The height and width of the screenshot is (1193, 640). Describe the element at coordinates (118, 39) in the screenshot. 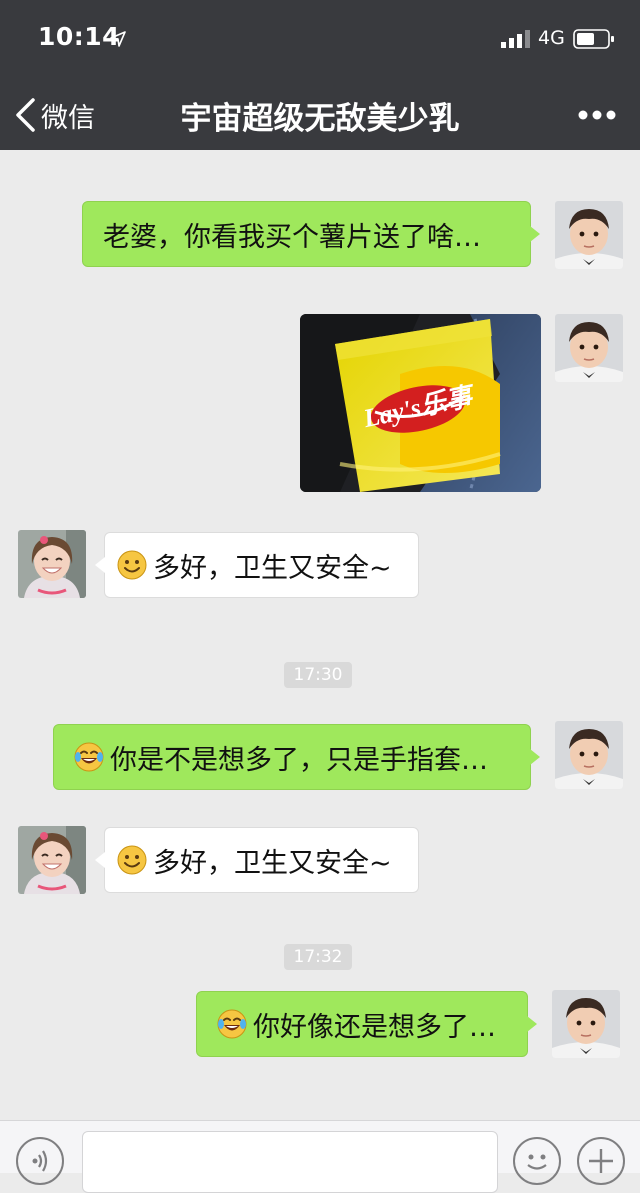

I see `location-arrow-icon` at that location.